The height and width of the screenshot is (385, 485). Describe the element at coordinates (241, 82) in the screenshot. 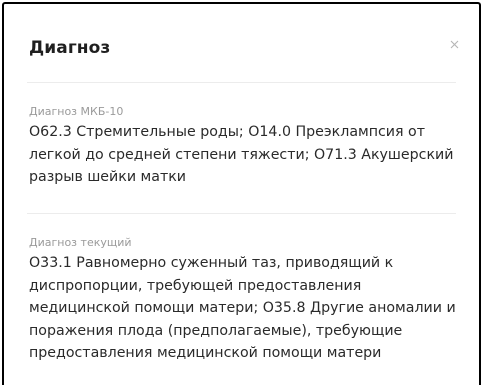

I see `header-divider` at that location.